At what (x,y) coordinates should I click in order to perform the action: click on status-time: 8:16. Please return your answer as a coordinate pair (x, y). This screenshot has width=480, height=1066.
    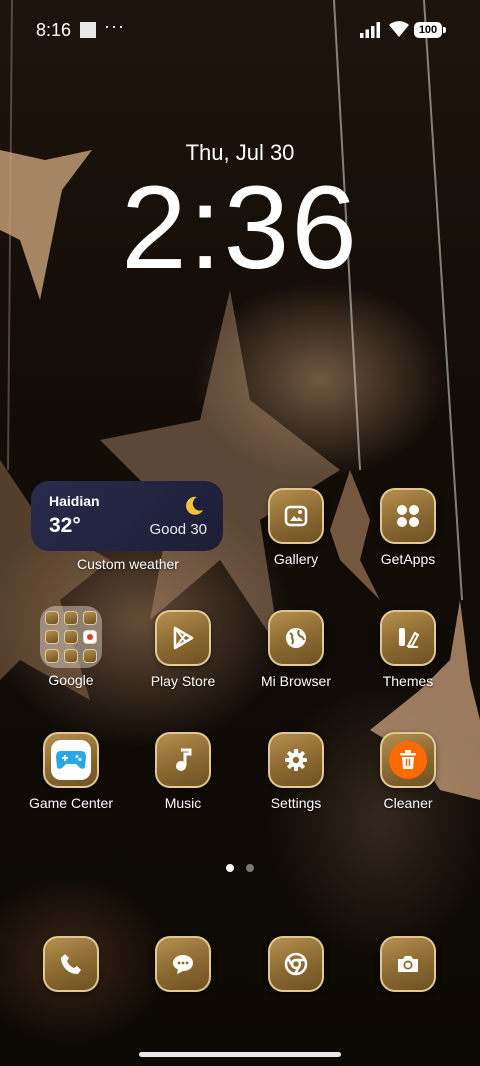
    Looking at the image, I should click on (54, 30).